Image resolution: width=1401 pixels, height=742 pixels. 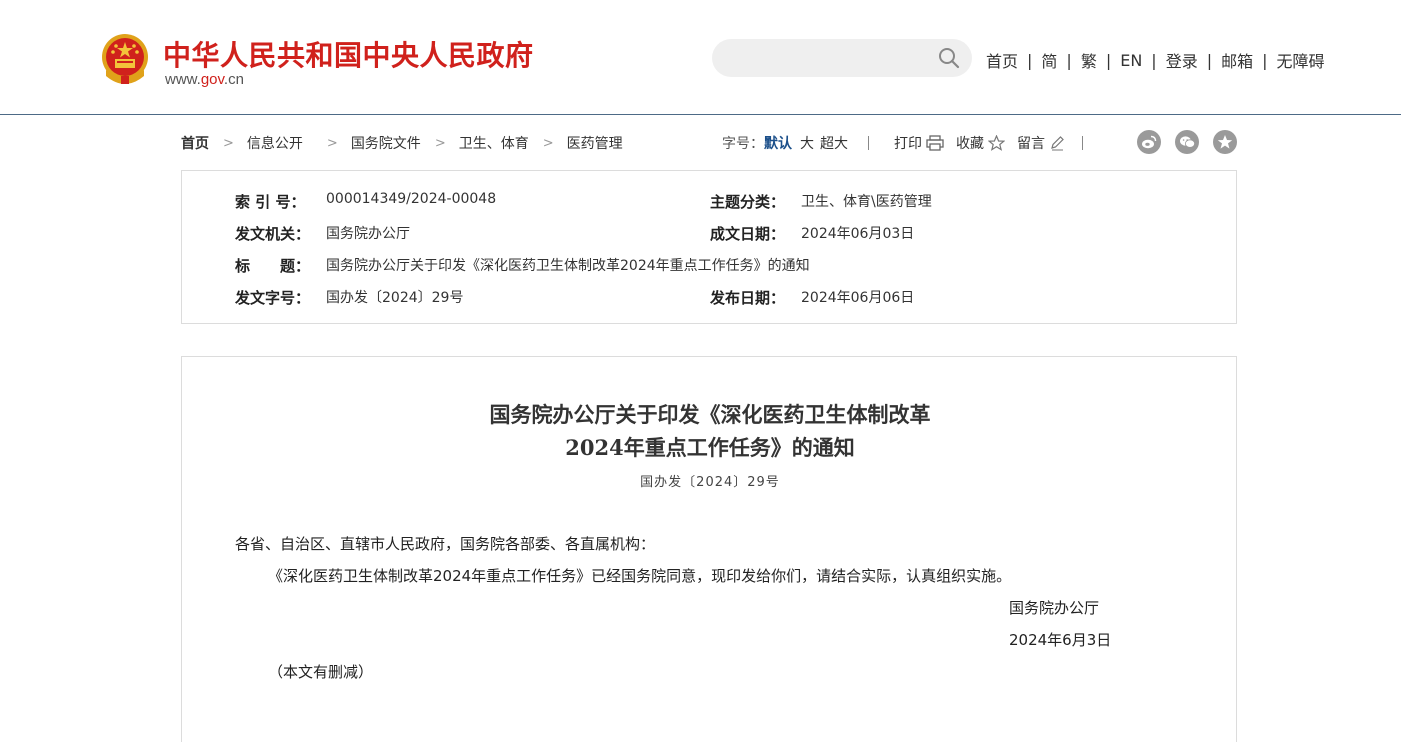 What do you see at coordinates (195, 143) in the screenshot?
I see `breadcrumb-home: 首页` at bounding box center [195, 143].